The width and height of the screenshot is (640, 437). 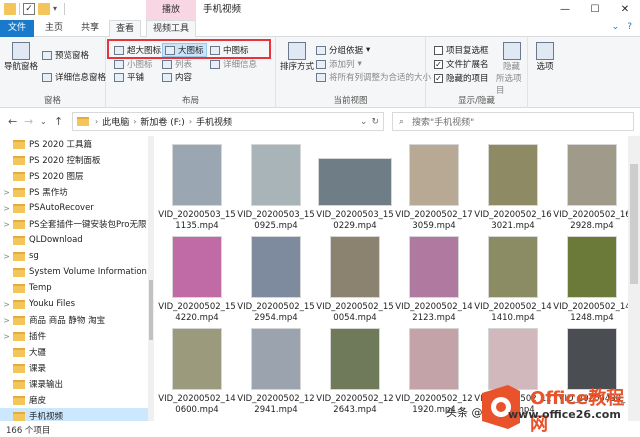 What do you see at coordinates (355, 281) in the screenshot?
I see `file-tile: VID_20200502_150054.mp4` at bounding box center [355, 281].